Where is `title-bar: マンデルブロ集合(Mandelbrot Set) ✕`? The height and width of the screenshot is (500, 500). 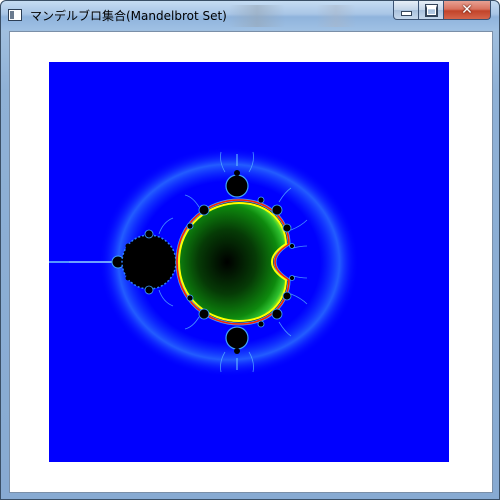 title-bar: マンデルブロ集合(Mandelbrot Set) ✕ is located at coordinates (250, 15).